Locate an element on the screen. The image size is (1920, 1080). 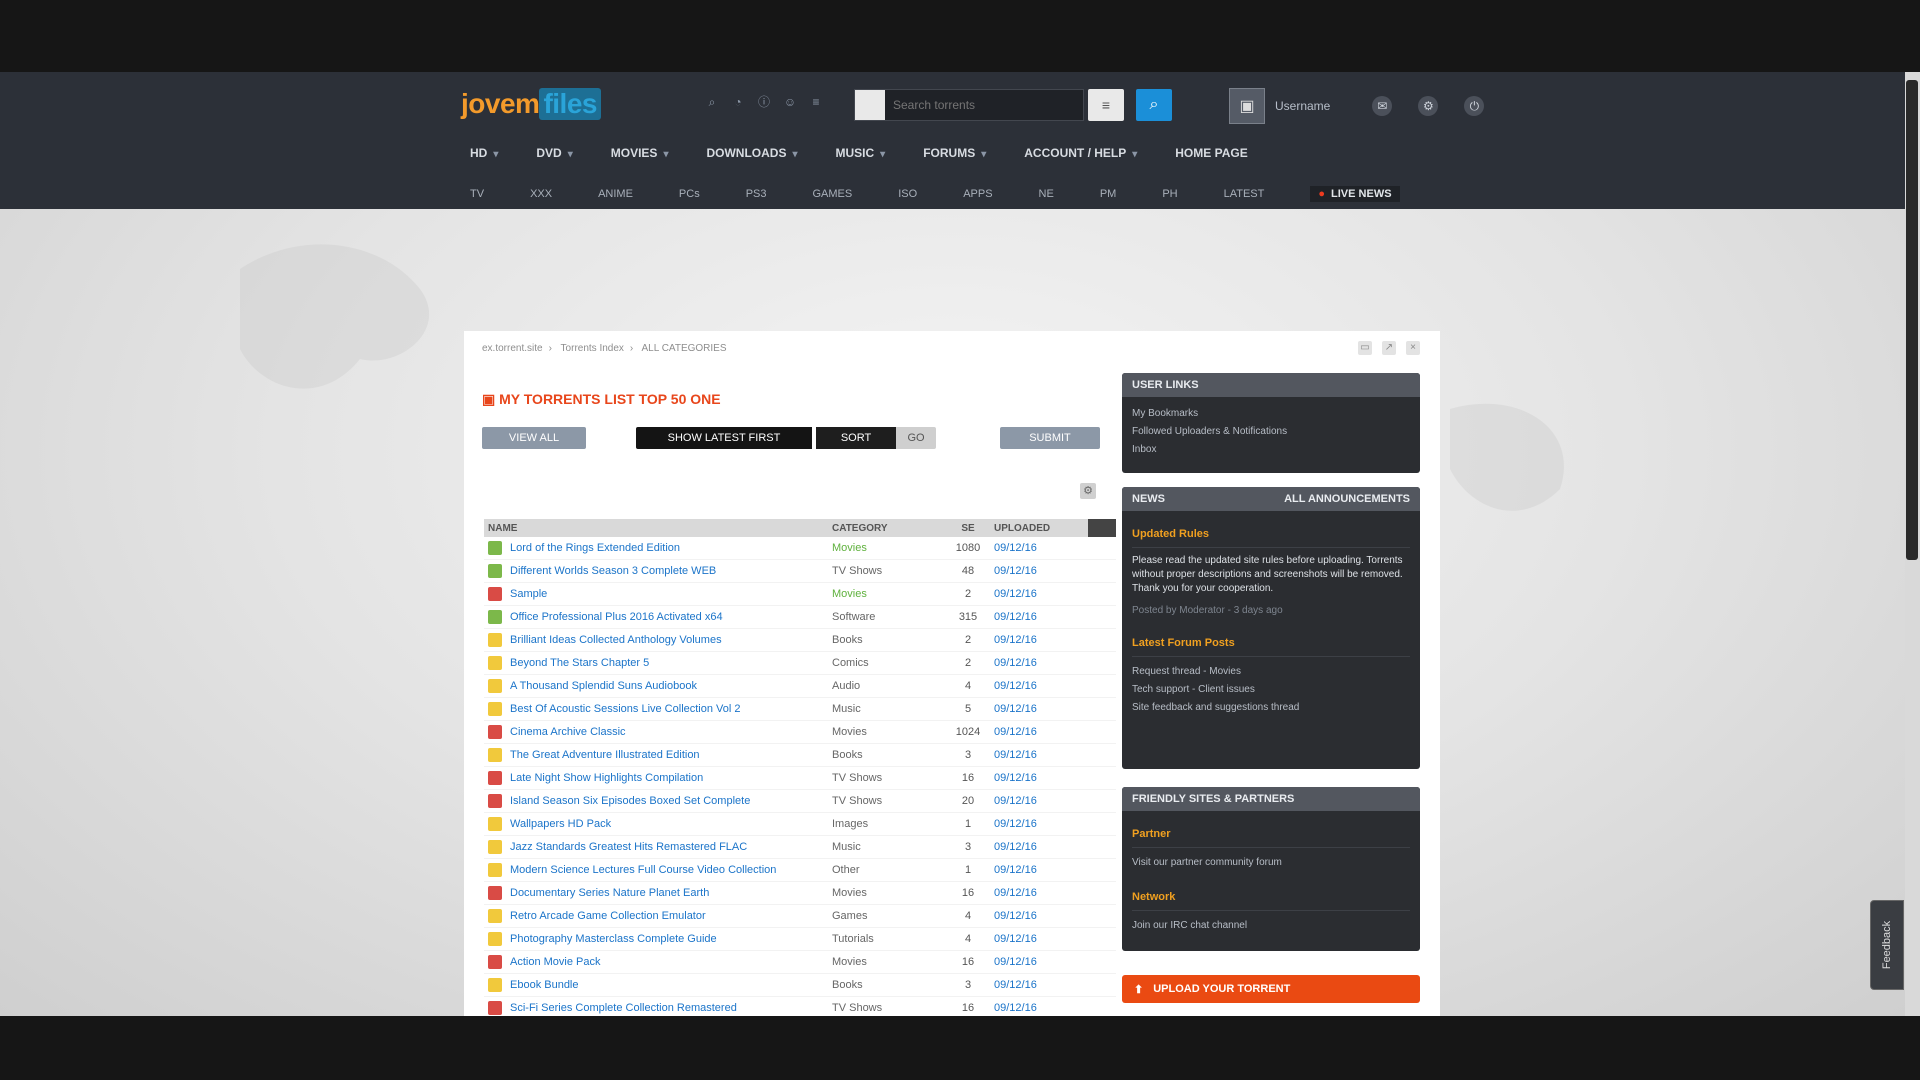
nav-item: MUSIC ▾ is located at coordinates (861, 153).